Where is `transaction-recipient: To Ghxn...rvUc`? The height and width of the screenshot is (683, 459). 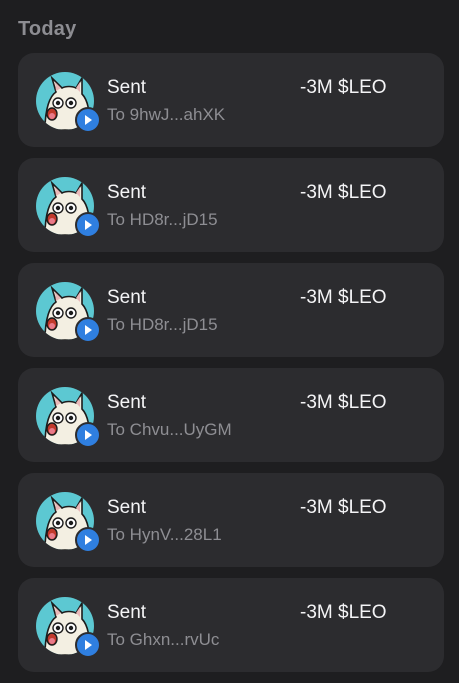 transaction-recipient: To Ghxn...rvUc is located at coordinates (163, 639).